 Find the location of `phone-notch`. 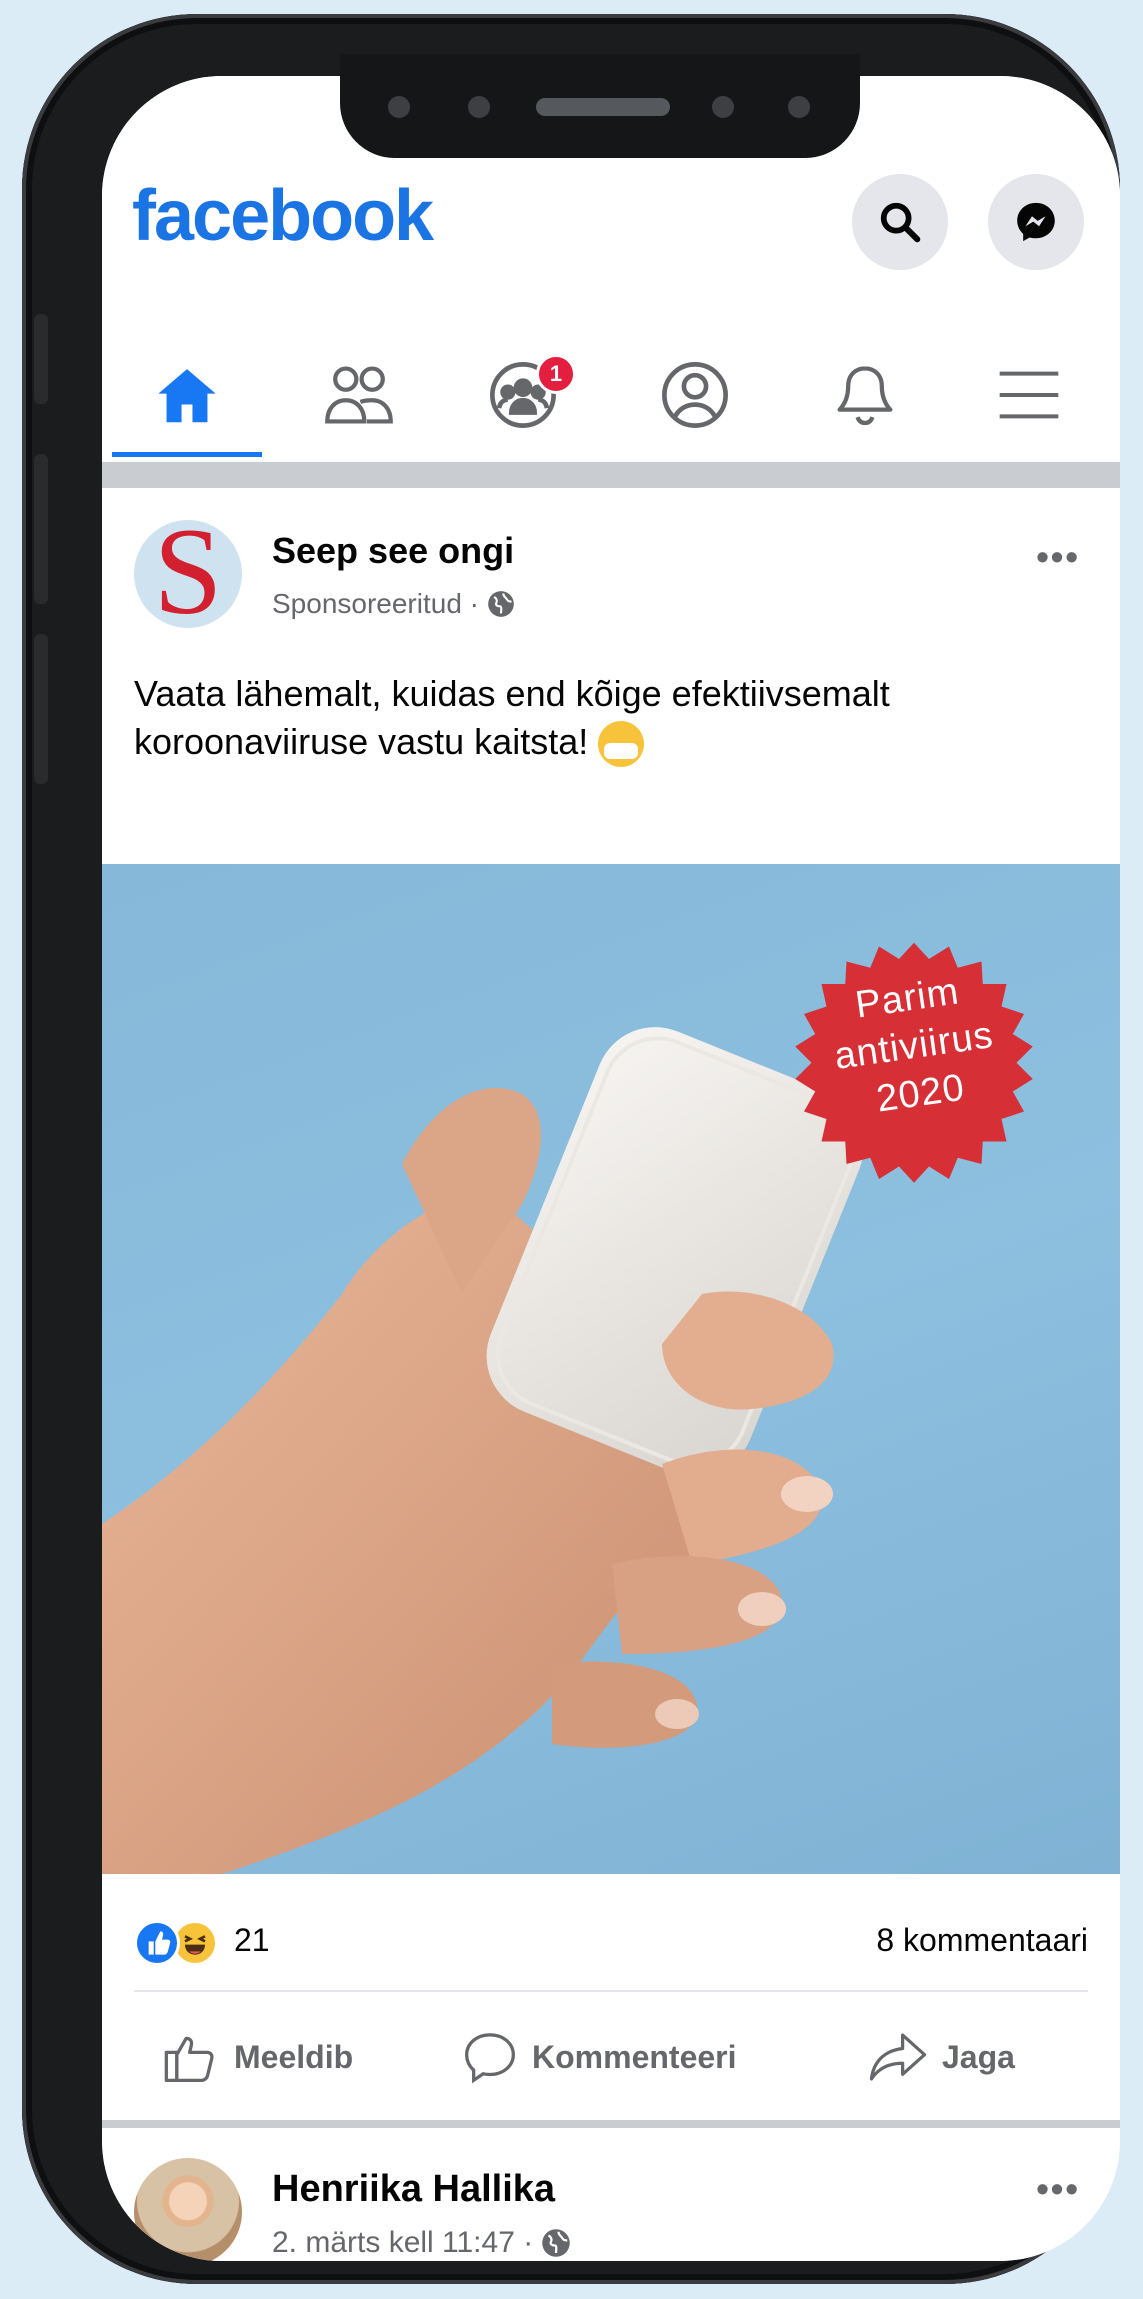

phone-notch is located at coordinates (600, 106).